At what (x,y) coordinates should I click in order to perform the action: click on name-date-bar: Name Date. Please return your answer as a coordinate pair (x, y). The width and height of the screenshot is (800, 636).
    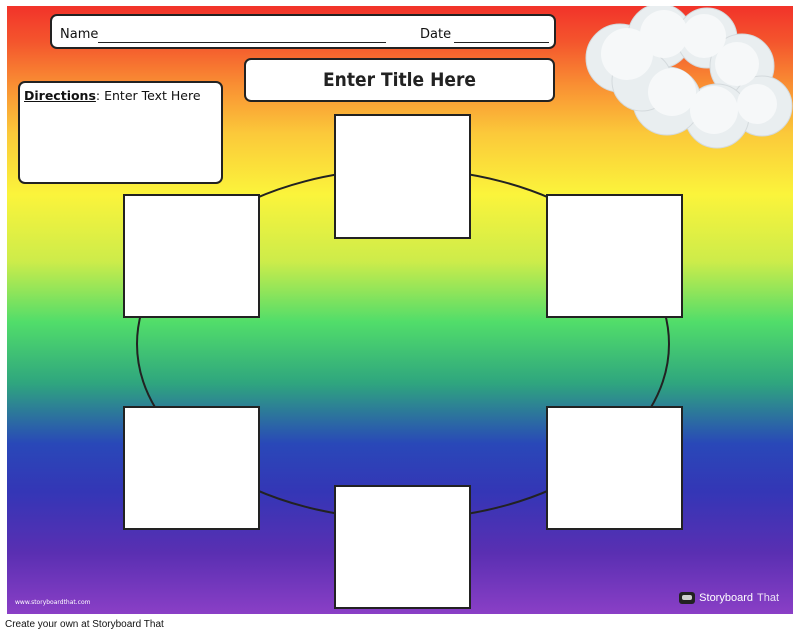
    Looking at the image, I should click on (303, 31).